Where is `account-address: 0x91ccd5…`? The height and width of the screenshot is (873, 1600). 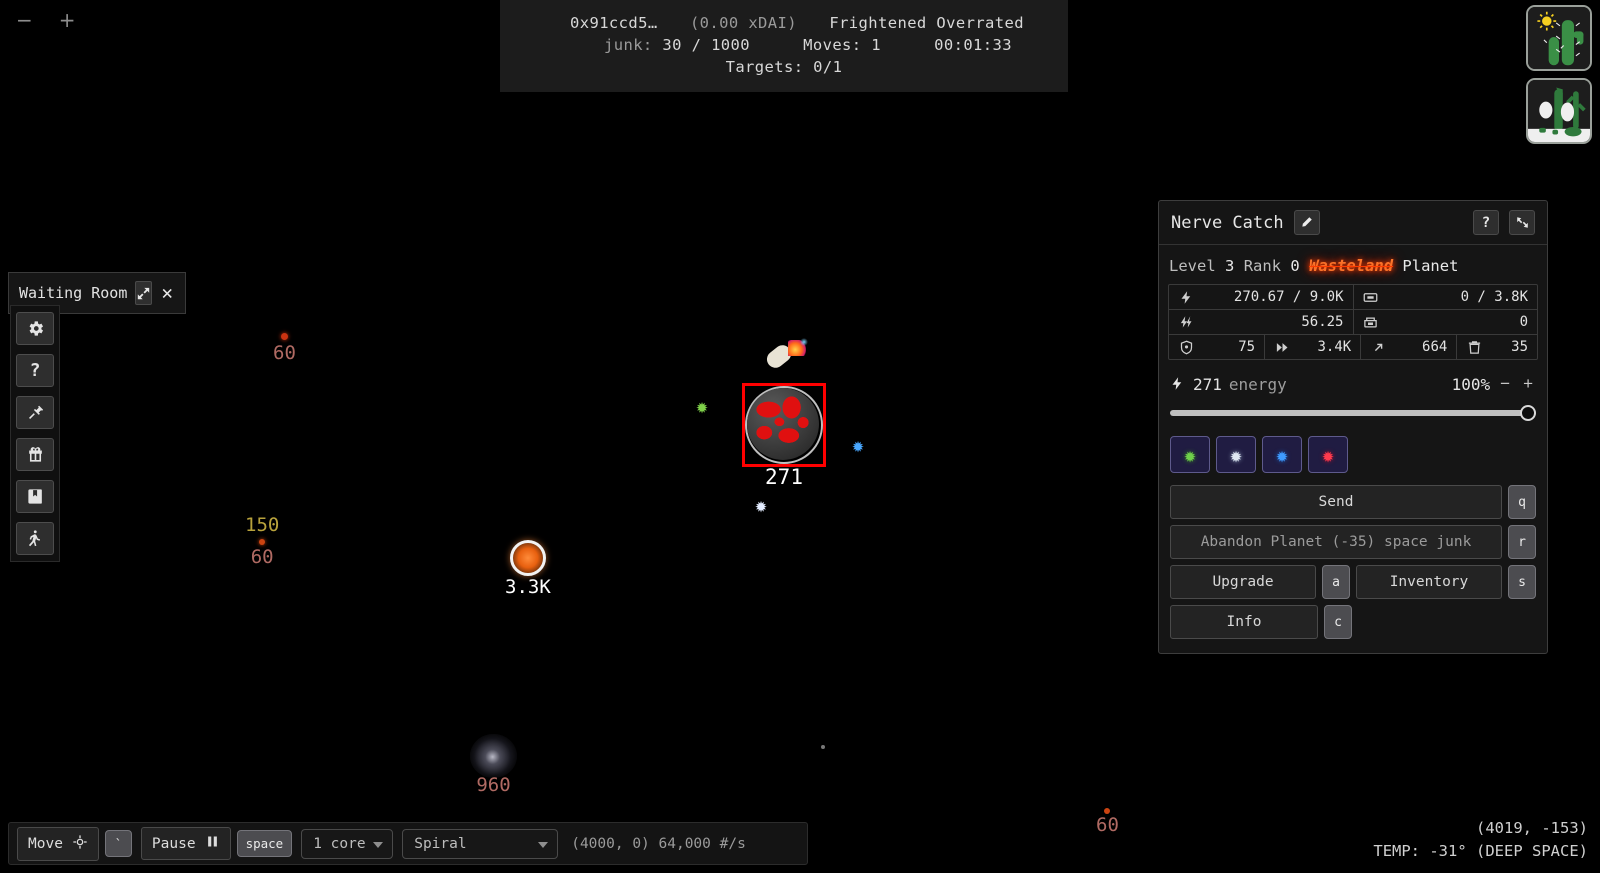 account-address: 0x91ccd5… is located at coordinates (614, 23).